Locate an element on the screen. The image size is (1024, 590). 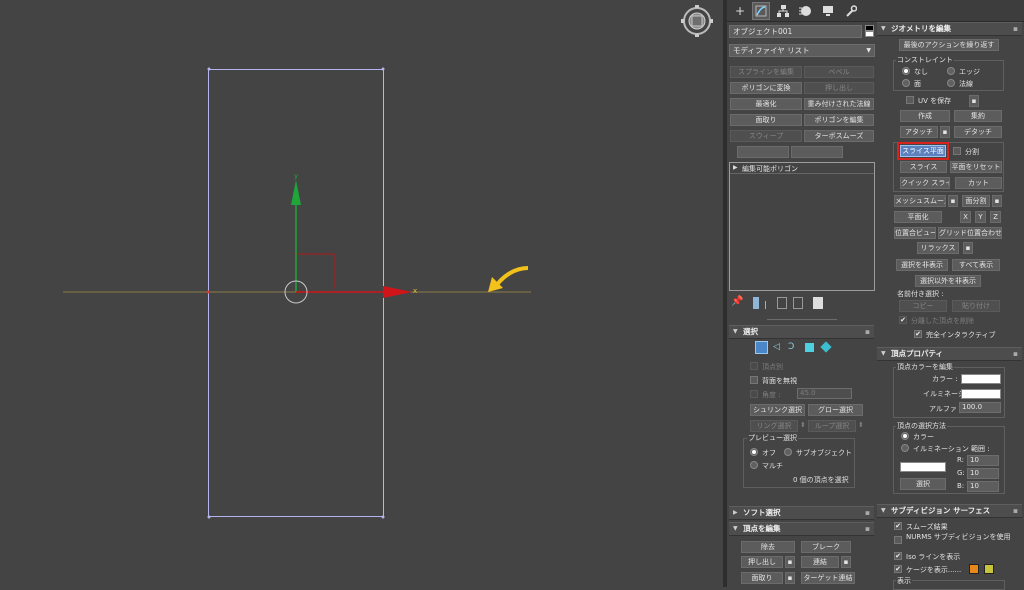
copy-button: コピー is located at coordinates (923, 306).